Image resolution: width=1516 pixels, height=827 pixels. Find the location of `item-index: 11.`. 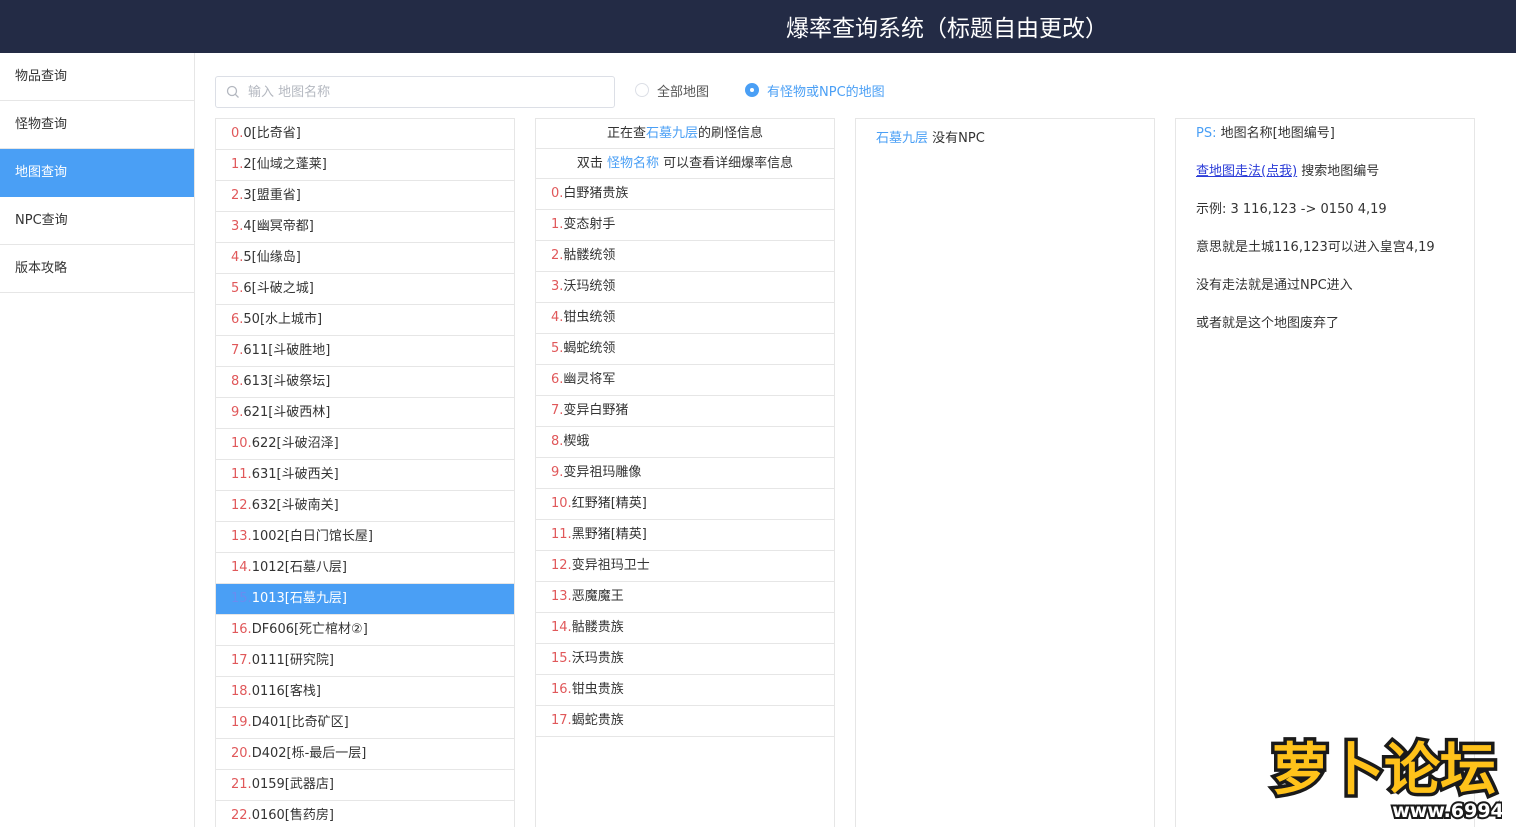

item-index: 11. is located at coordinates (561, 534).